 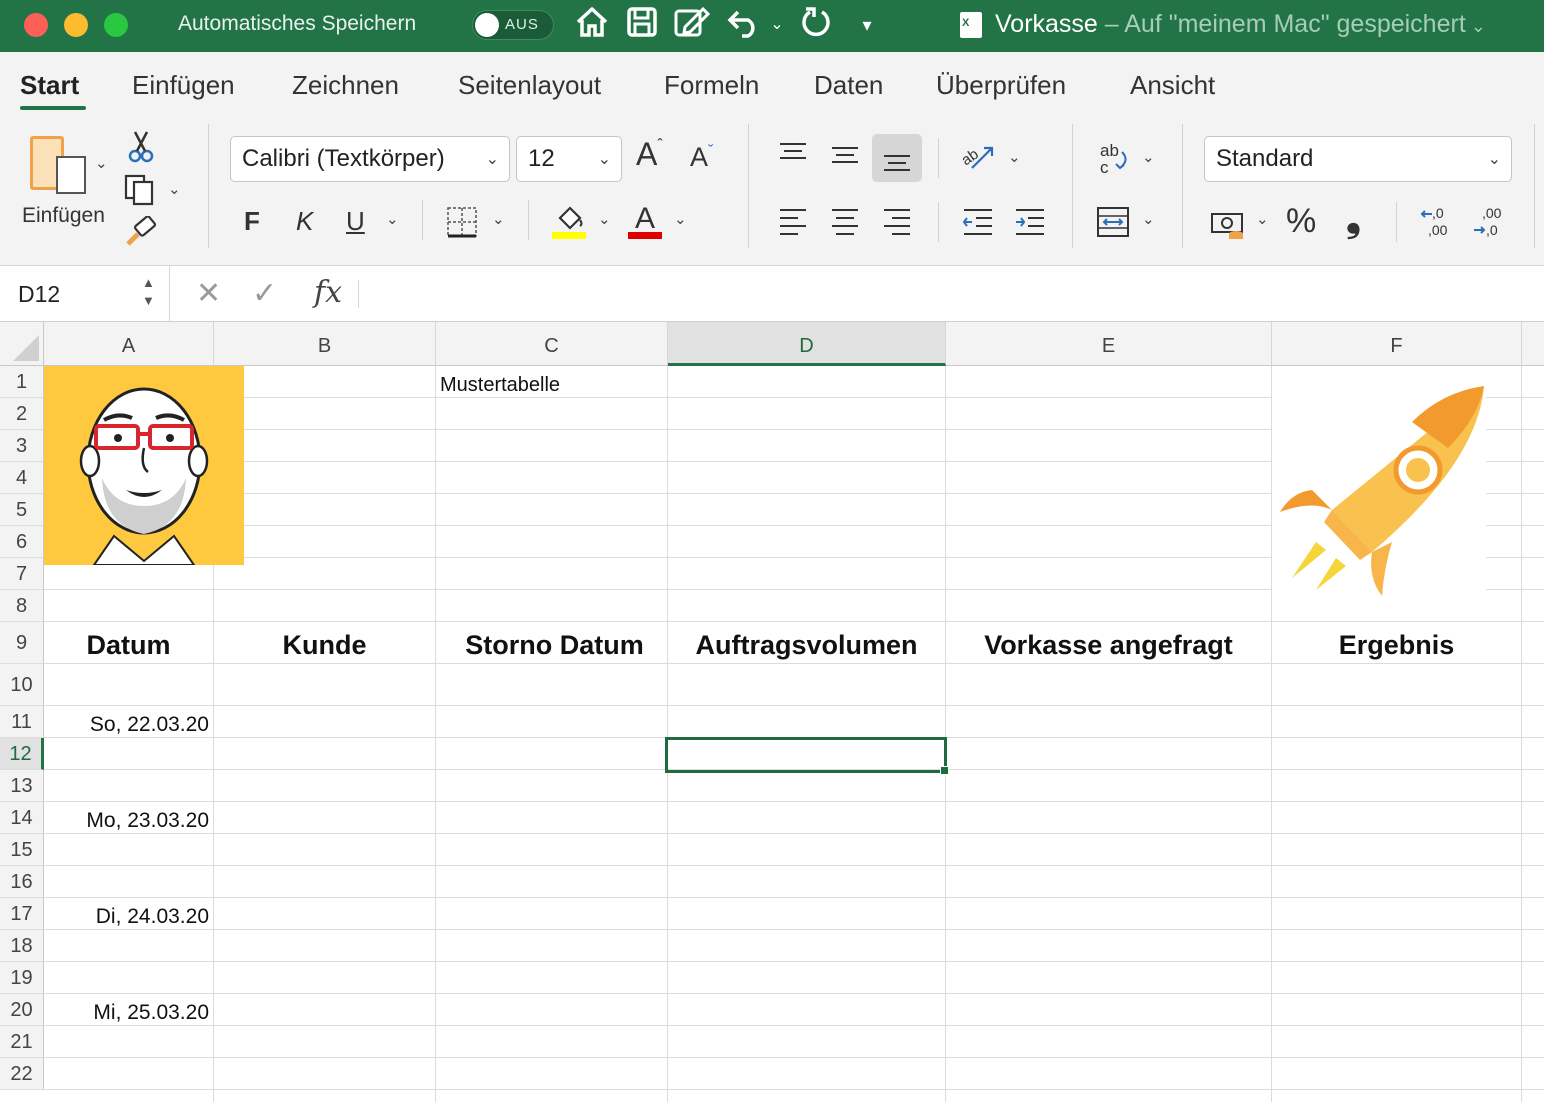 What do you see at coordinates (1148, 219) in the screenshot?
I see `merge-dropdown-icon: ⌄` at bounding box center [1148, 219].